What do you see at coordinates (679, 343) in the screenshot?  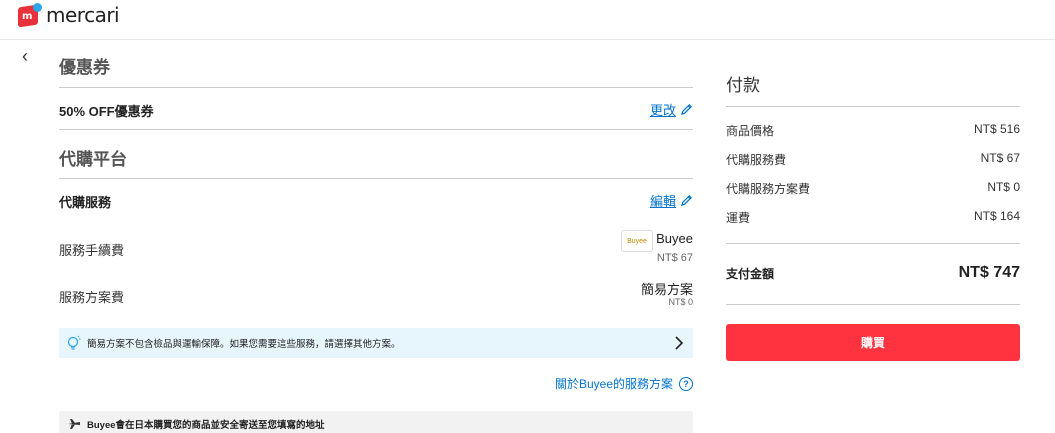 I see `chevron-right-icon` at bounding box center [679, 343].